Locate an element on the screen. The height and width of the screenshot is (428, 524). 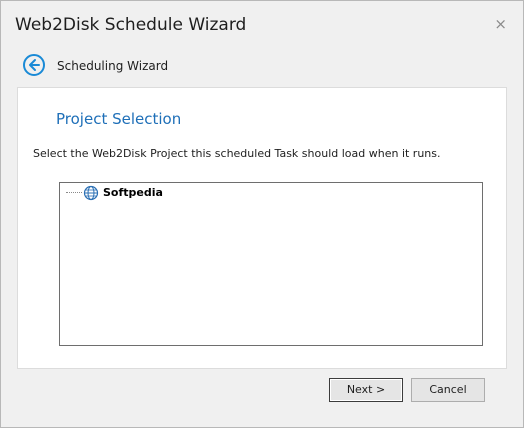
tree-item-label: Softpedia is located at coordinates (133, 192).